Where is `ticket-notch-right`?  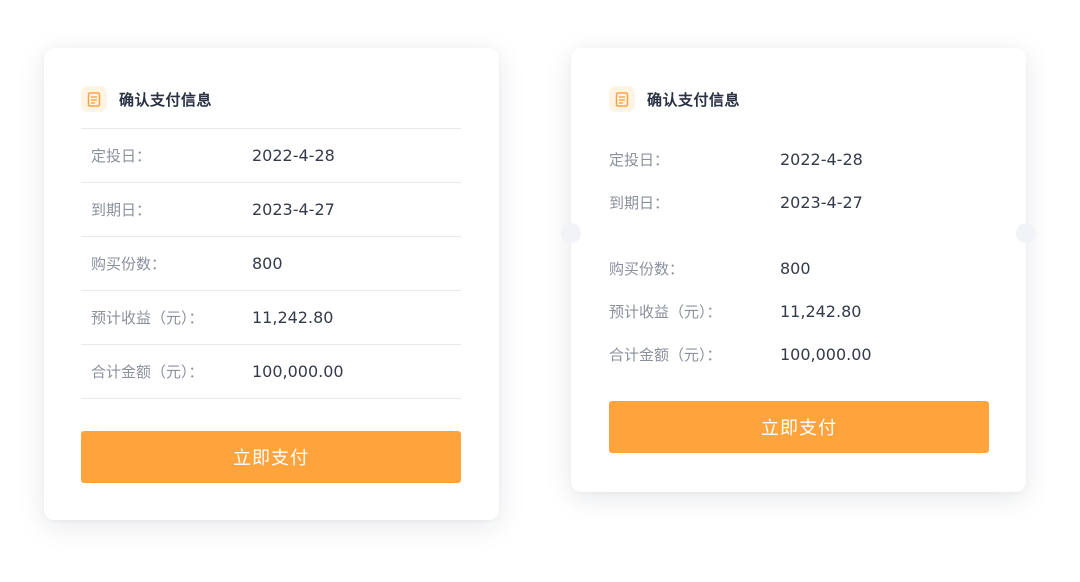 ticket-notch-right is located at coordinates (1026, 233).